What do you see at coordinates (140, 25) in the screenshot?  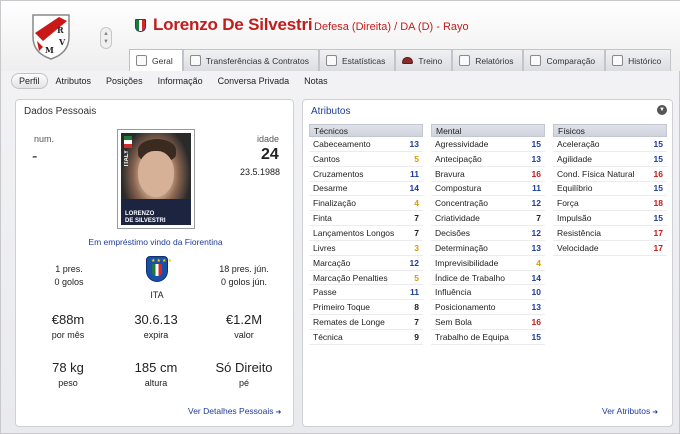 I see `italy-flag-icon` at bounding box center [140, 25].